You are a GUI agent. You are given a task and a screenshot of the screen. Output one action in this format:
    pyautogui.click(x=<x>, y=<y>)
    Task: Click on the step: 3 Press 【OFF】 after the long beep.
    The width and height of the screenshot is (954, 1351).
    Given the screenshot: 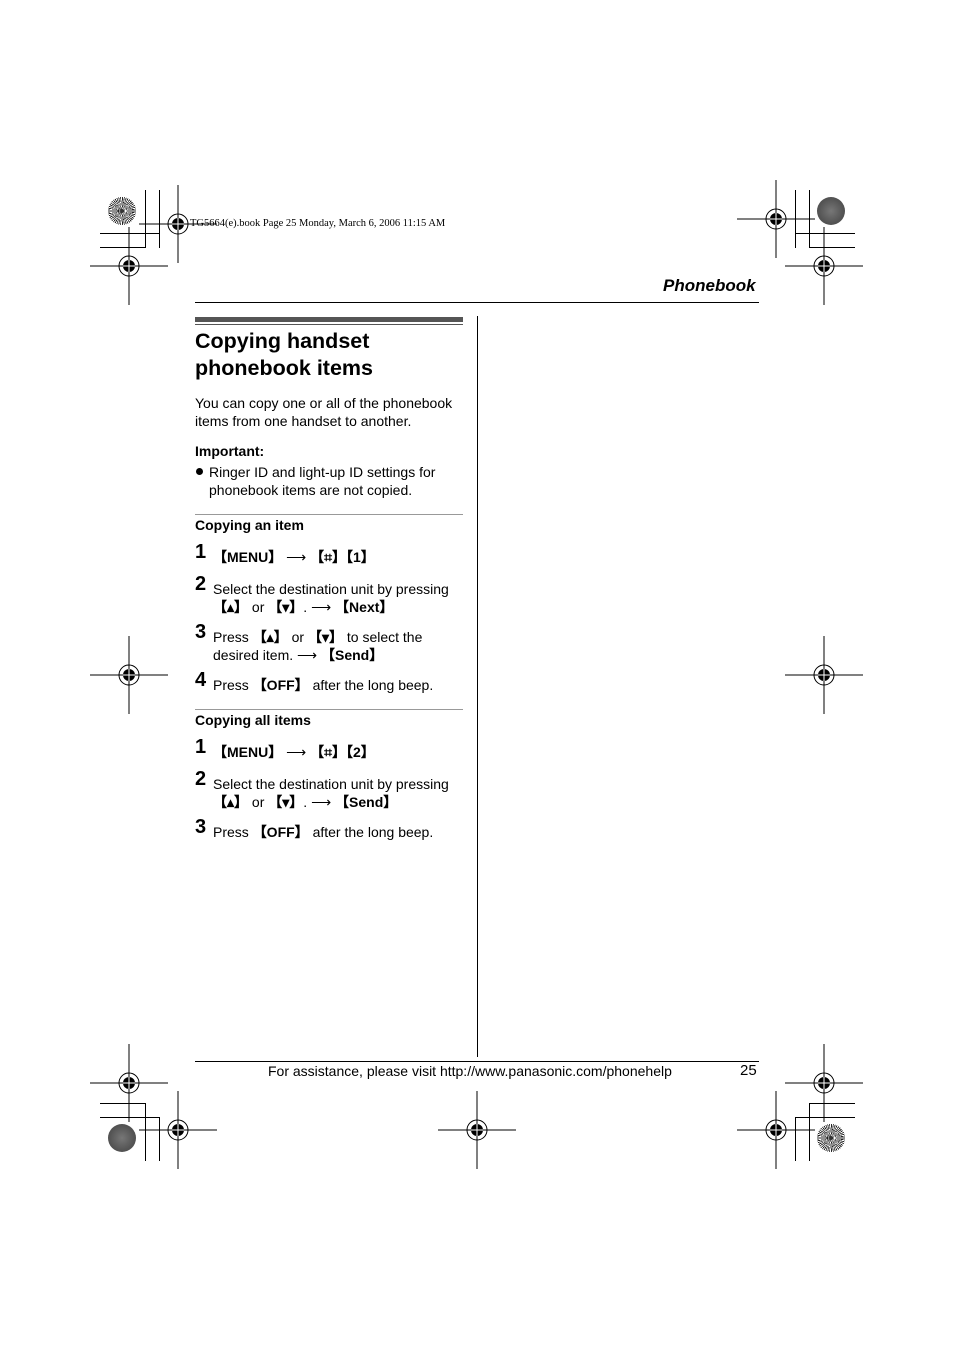 What is the action you would take?
    pyautogui.click(x=331, y=829)
    